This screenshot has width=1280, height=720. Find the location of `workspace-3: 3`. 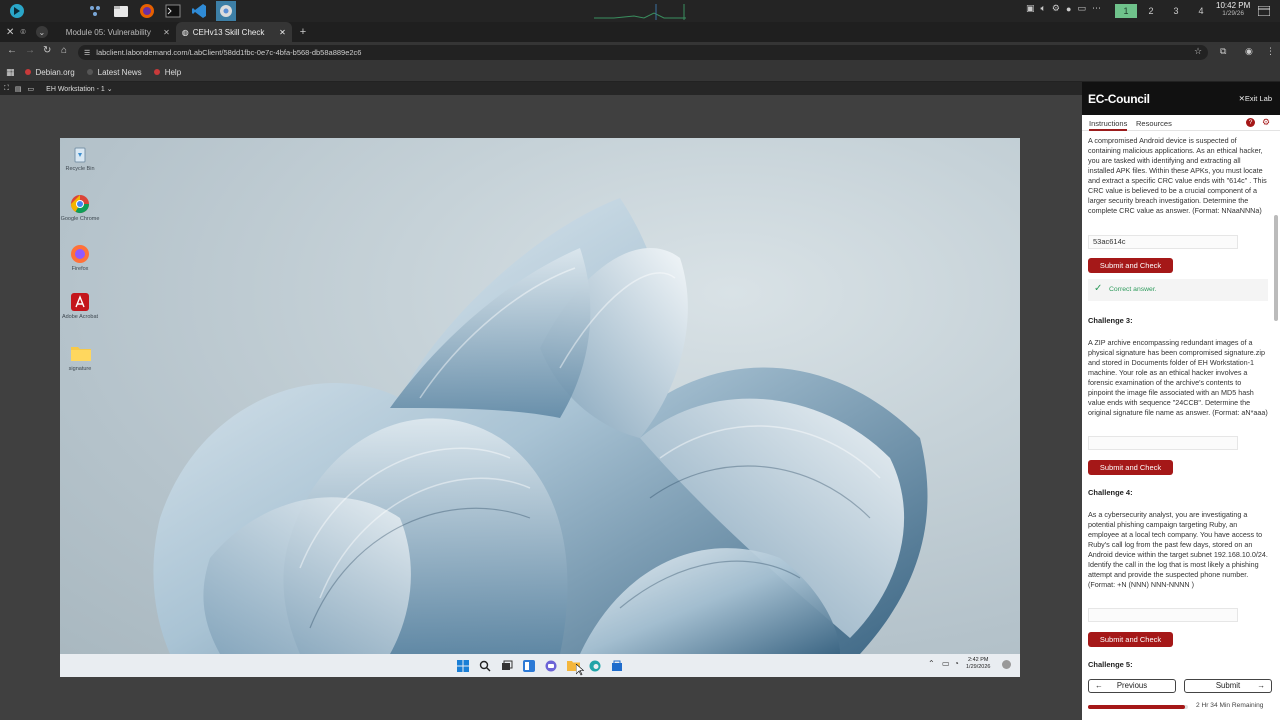

workspace-3: 3 is located at coordinates (1176, 11).